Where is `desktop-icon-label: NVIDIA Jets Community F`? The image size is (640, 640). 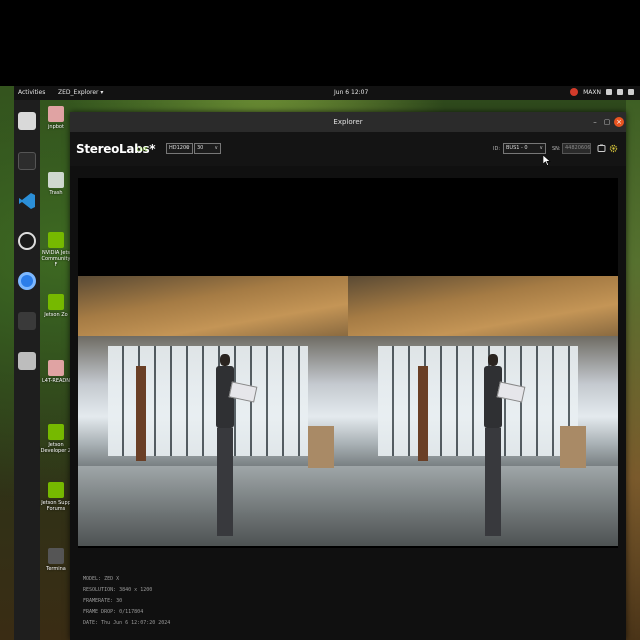 desktop-icon-label: NVIDIA Jets Community F is located at coordinates (56, 259).